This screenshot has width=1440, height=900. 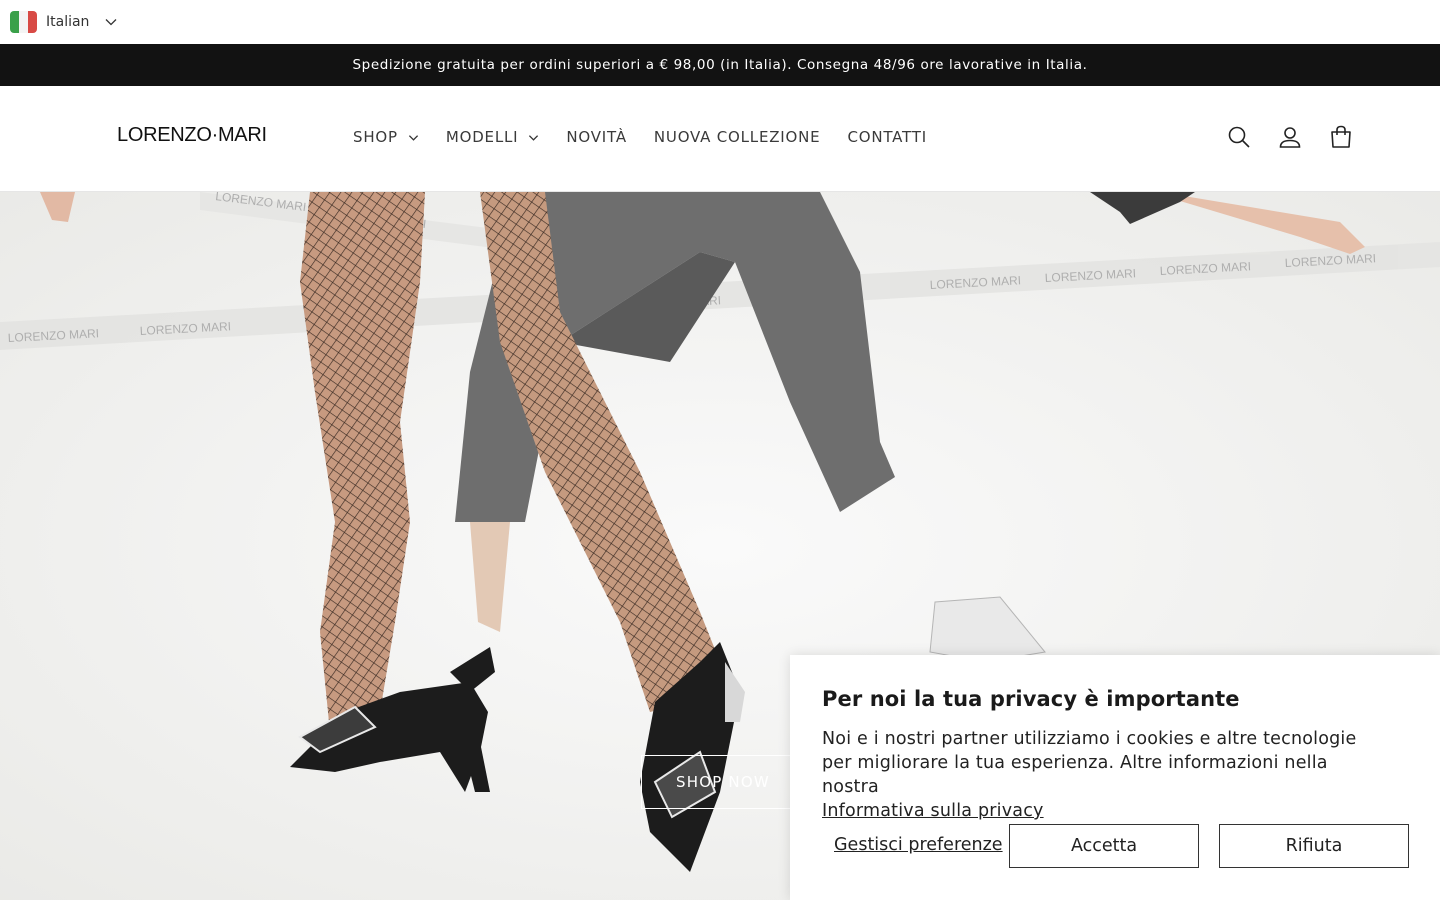 What do you see at coordinates (375, 137) in the screenshot?
I see `nav-item-label: SHOP` at bounding box center [375, 137].